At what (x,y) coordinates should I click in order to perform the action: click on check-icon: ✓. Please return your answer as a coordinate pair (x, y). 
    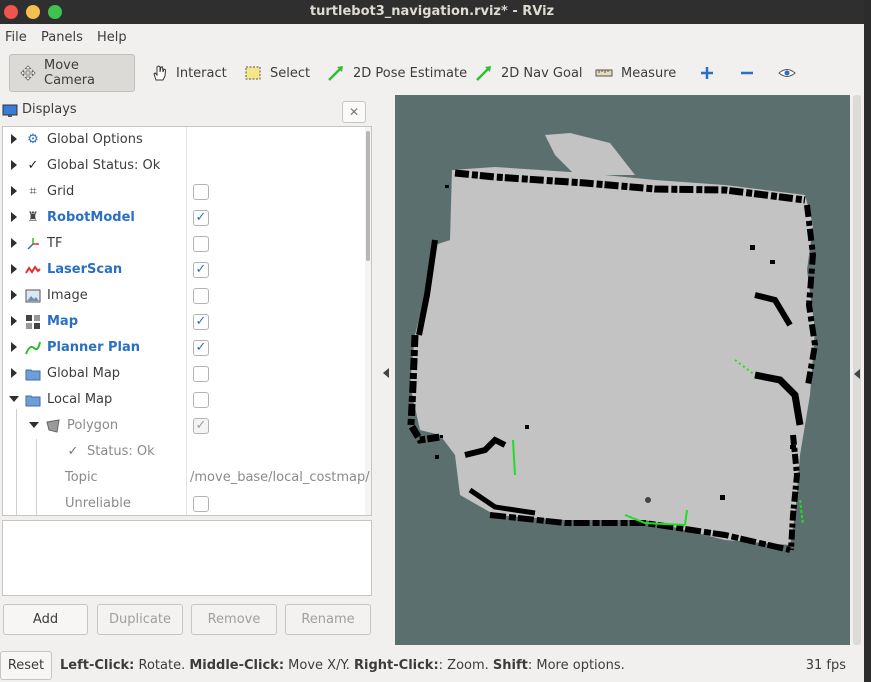
    Looking at the image, I should click on (33, 165).